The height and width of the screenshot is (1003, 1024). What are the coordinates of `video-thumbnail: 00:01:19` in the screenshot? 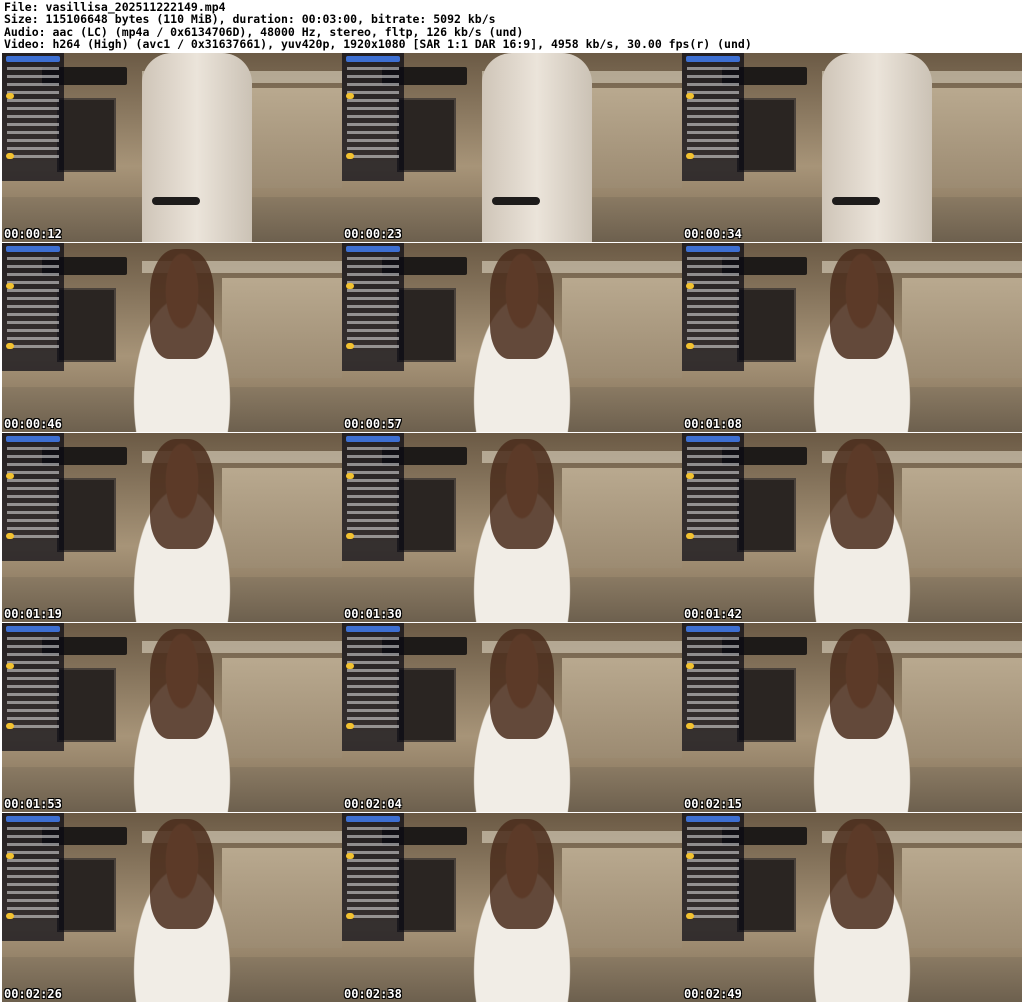 It's located at (172, 527).